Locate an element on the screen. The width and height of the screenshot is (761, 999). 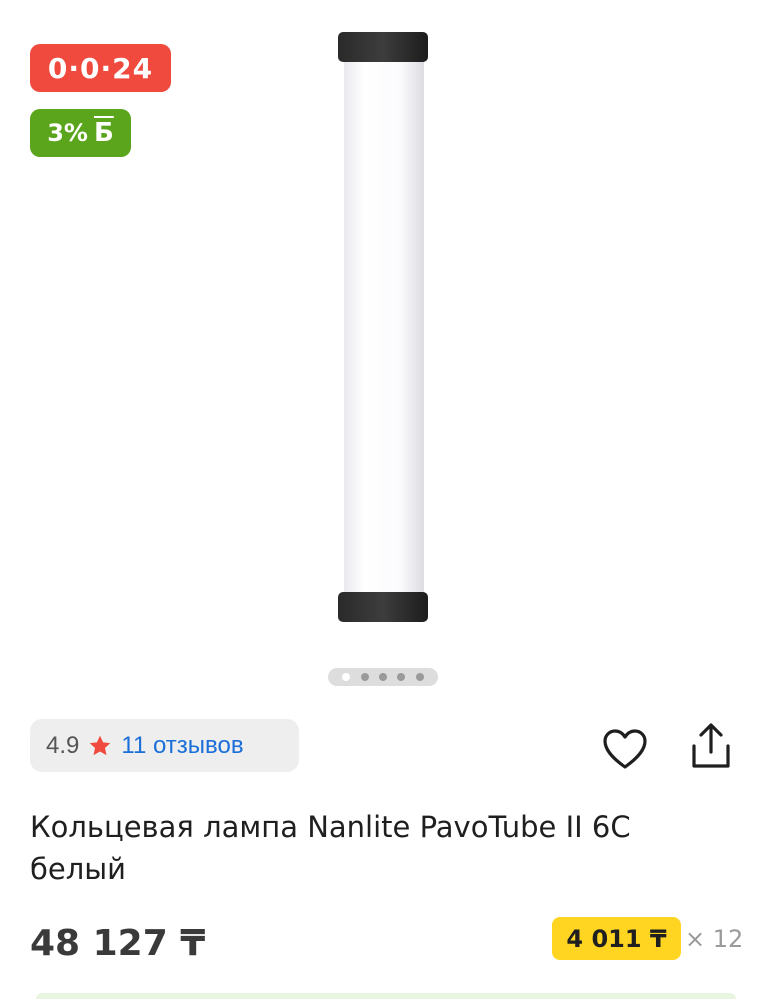
installment-months: × 12 is located at coordinates (714, 939).